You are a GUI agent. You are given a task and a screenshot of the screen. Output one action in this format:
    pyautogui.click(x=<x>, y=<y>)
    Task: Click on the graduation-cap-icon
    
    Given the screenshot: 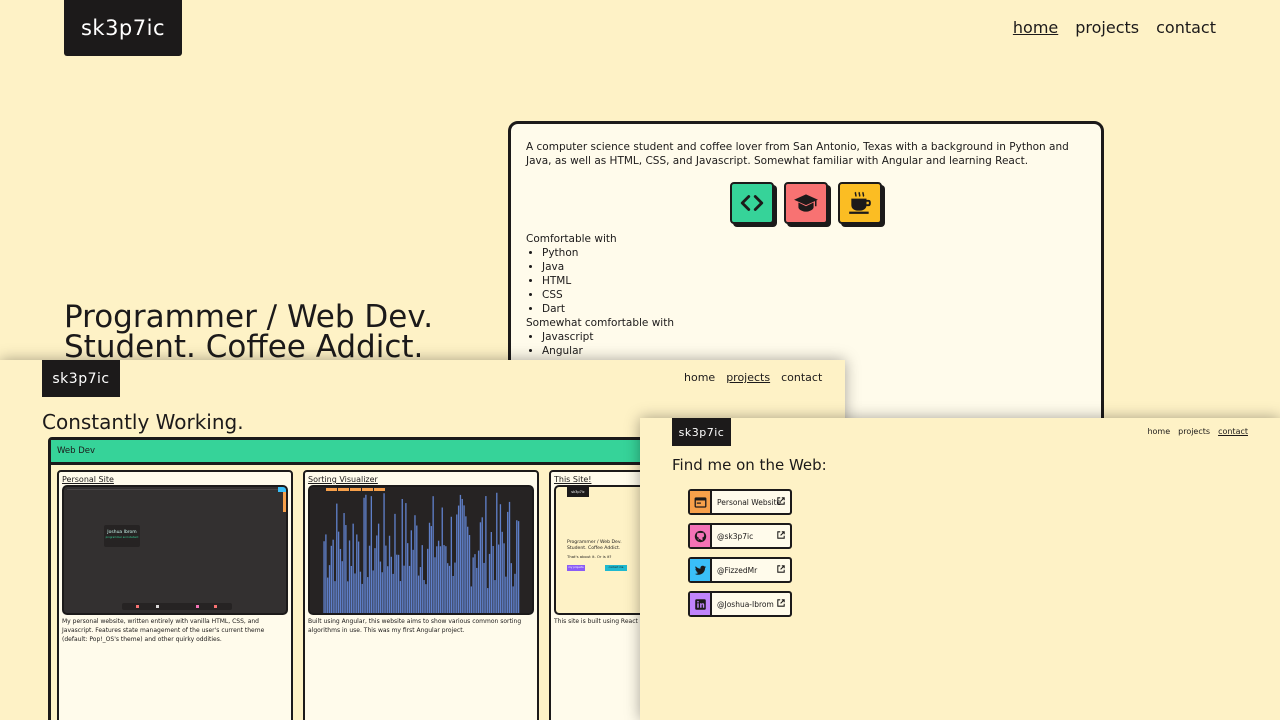 What is the action you would take?
    pyautogui.click(x=806, y=203)
    